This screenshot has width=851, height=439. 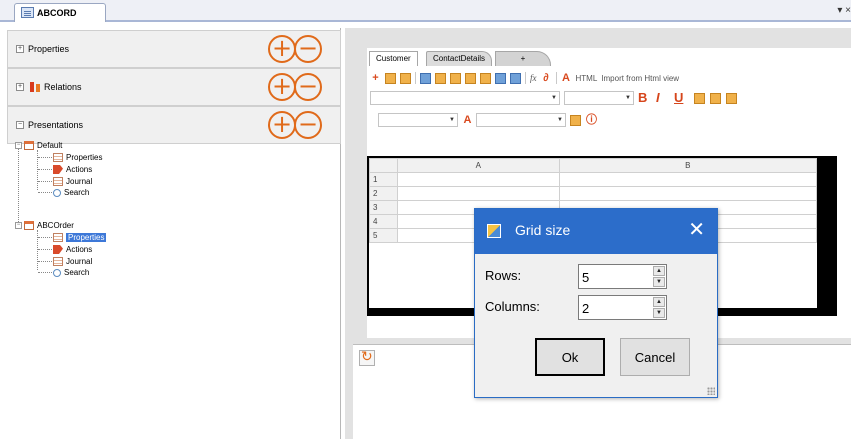 I want to click on refresh-icon, so click(x=367, y=357).